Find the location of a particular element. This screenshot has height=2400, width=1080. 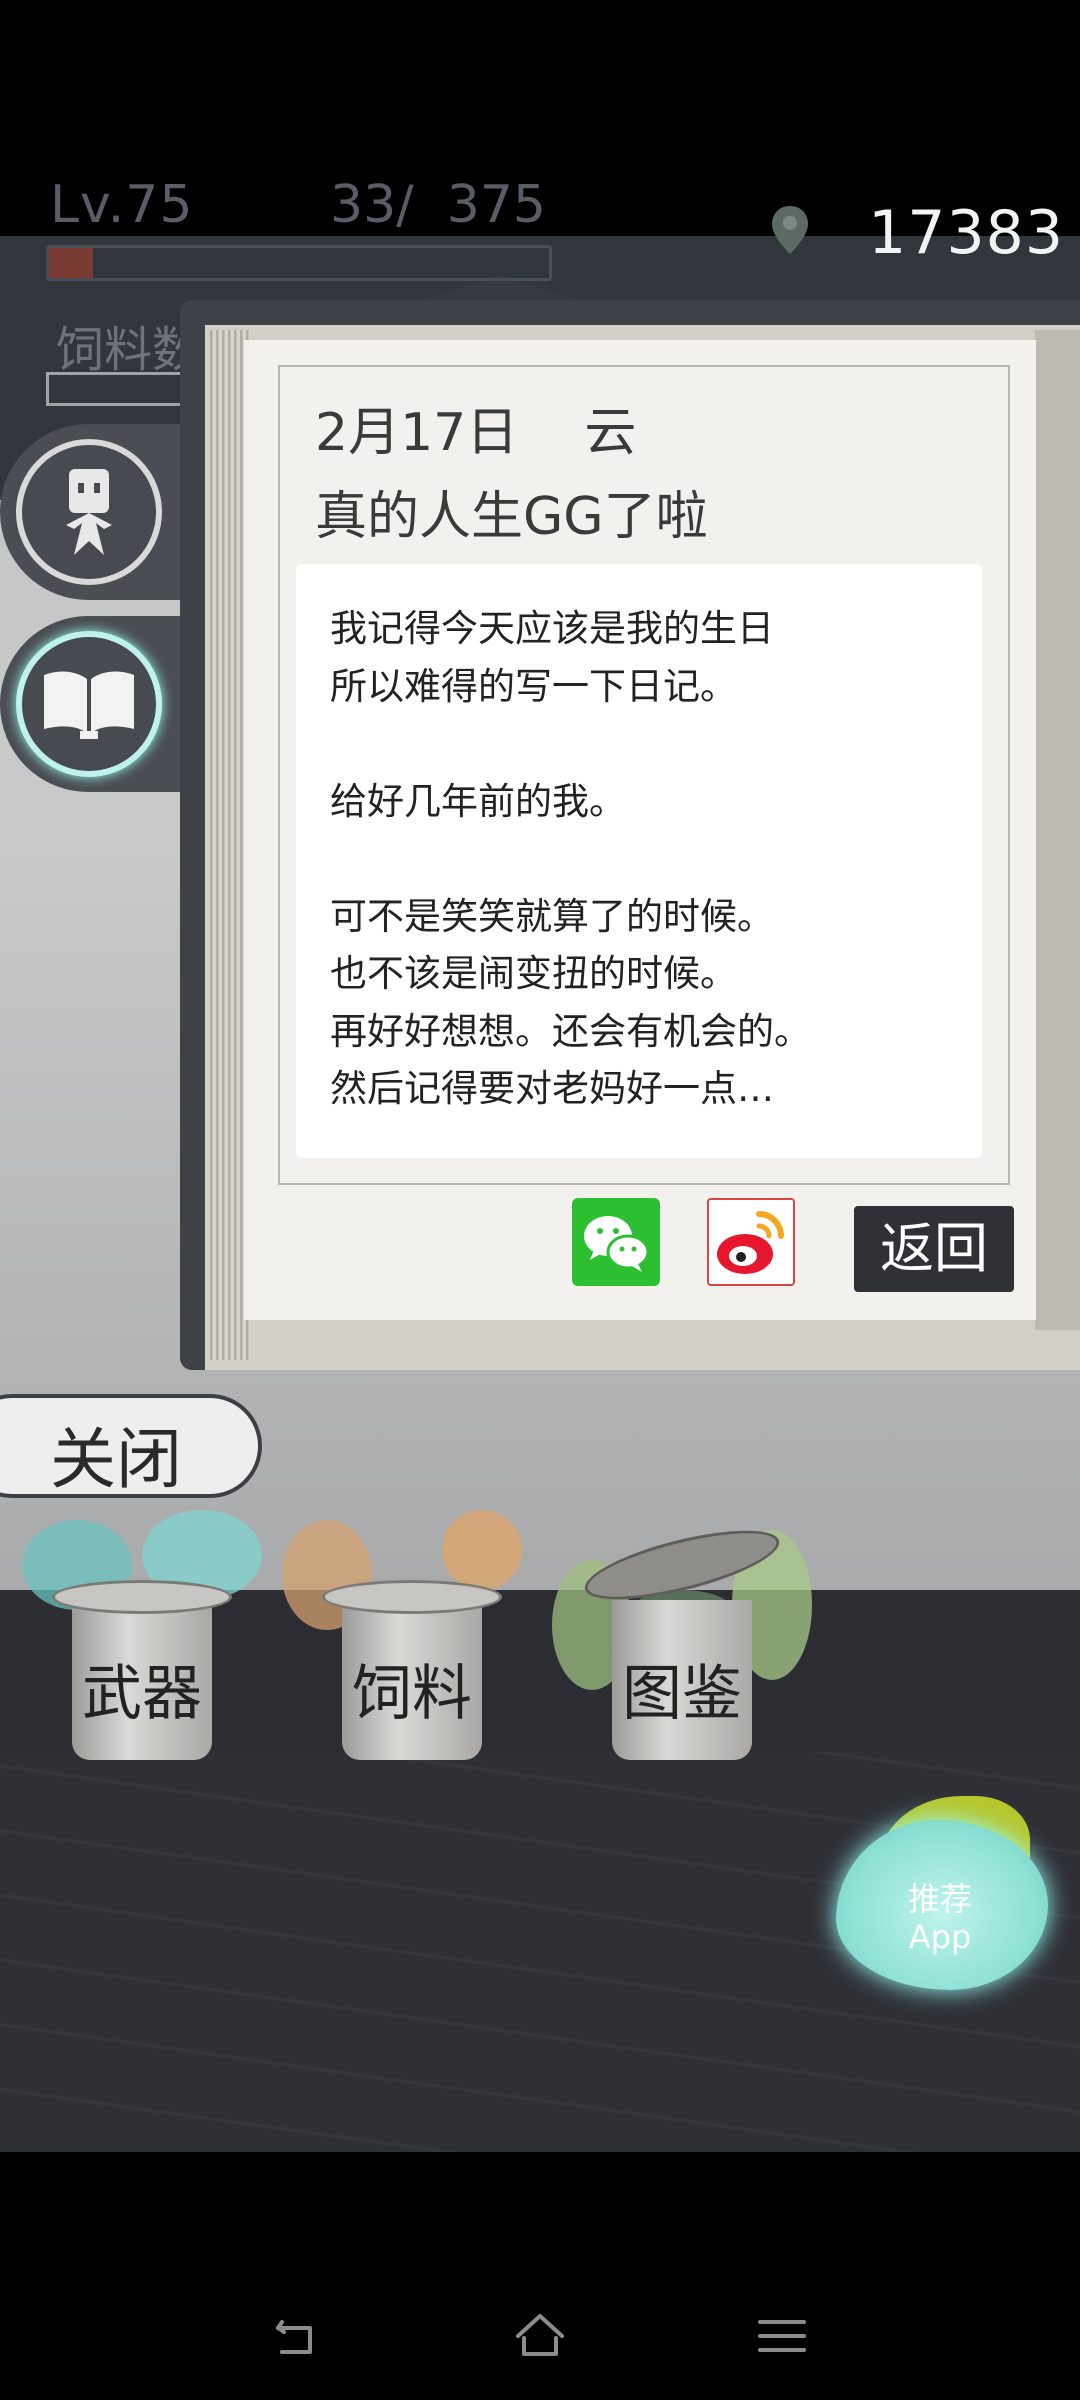

side-diary-button is located at coordinates (92, 704).